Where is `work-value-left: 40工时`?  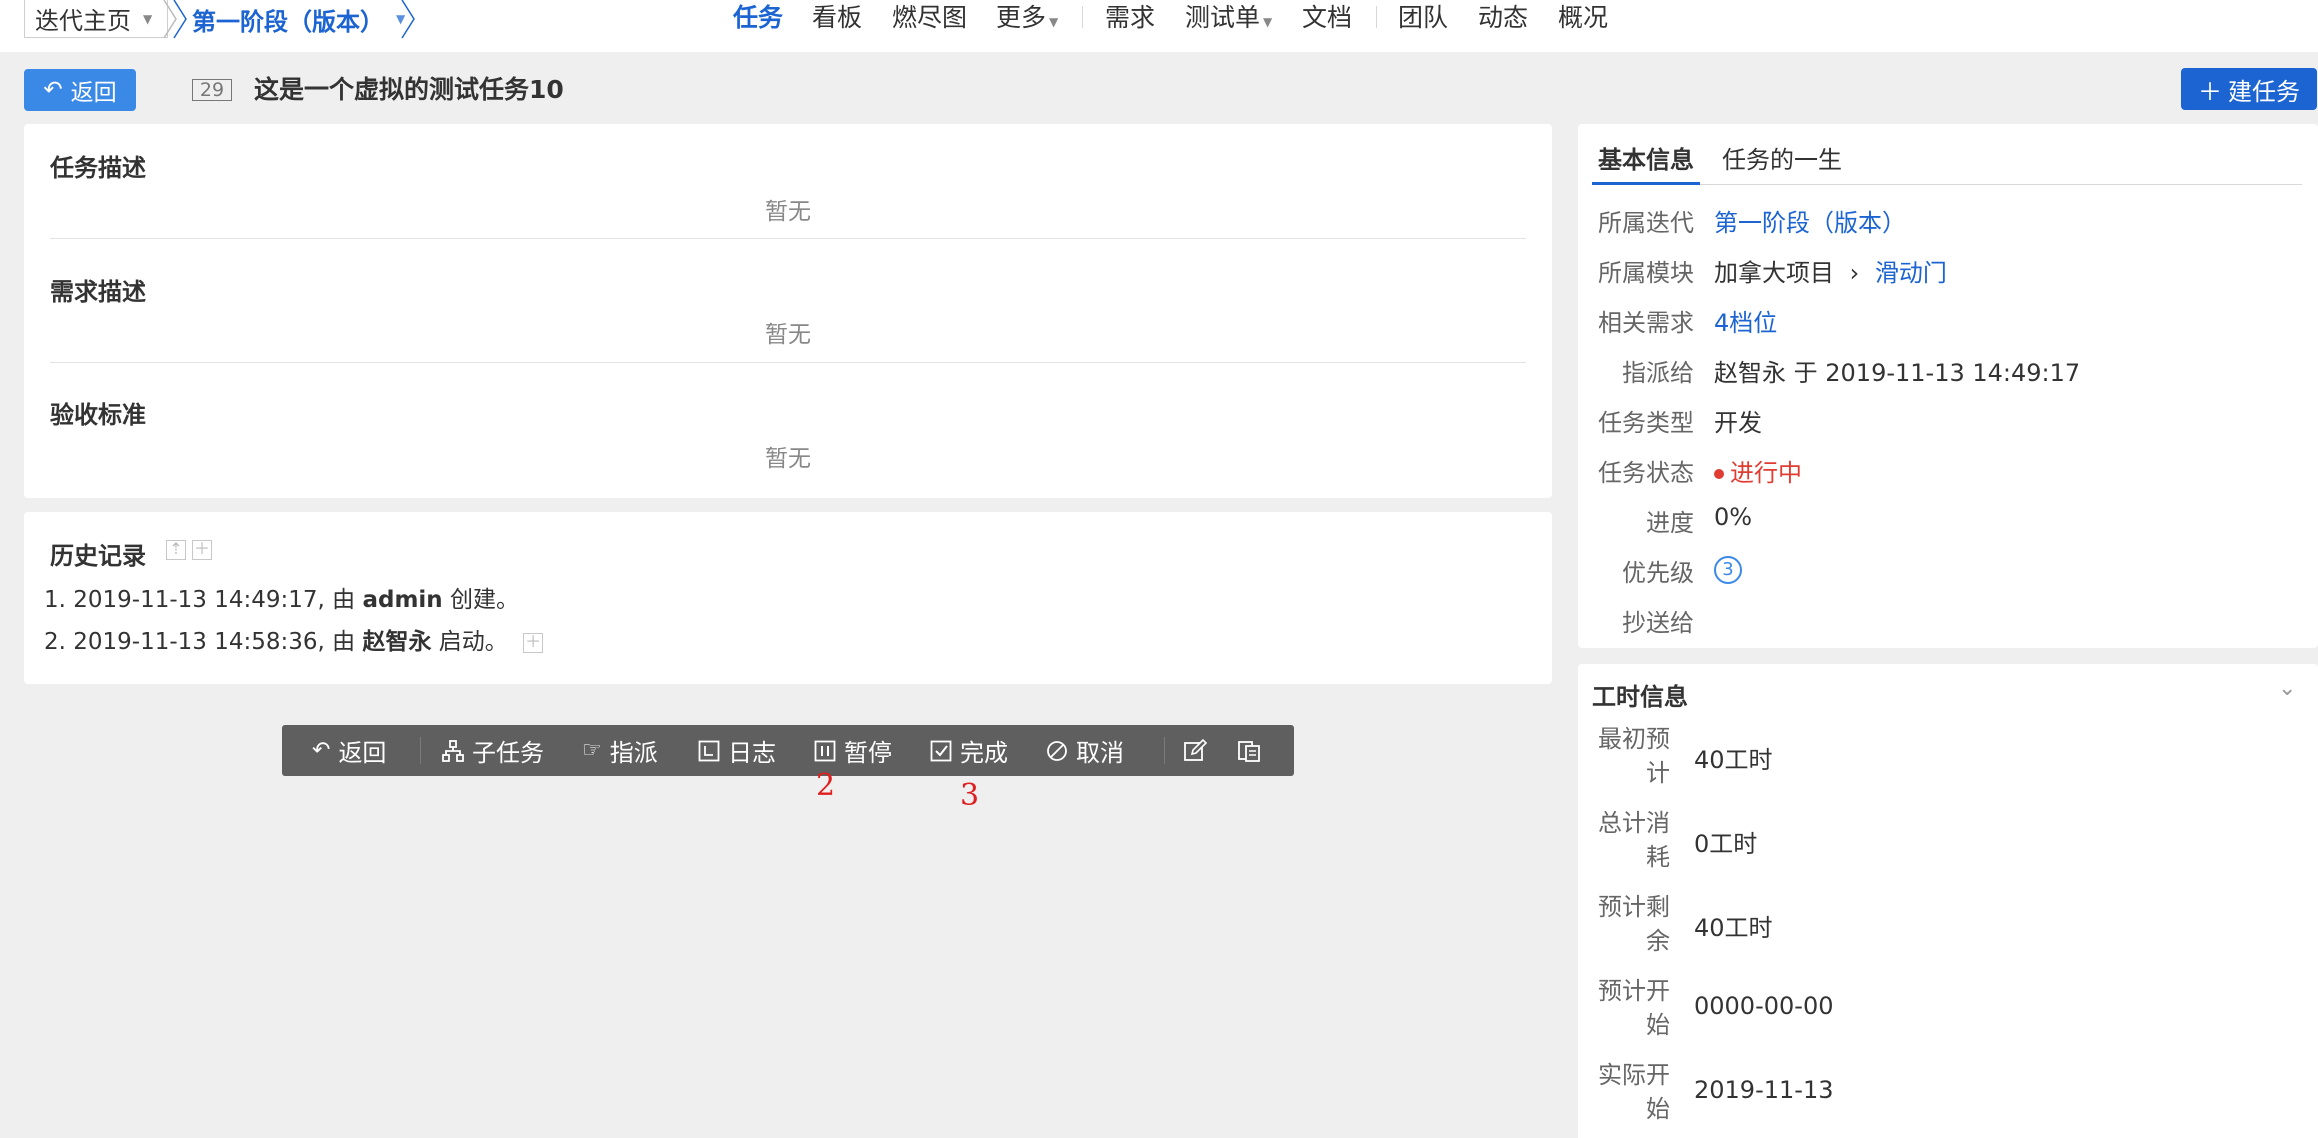
work-value-left: 40工时 is located at coordinates (1733, 928).